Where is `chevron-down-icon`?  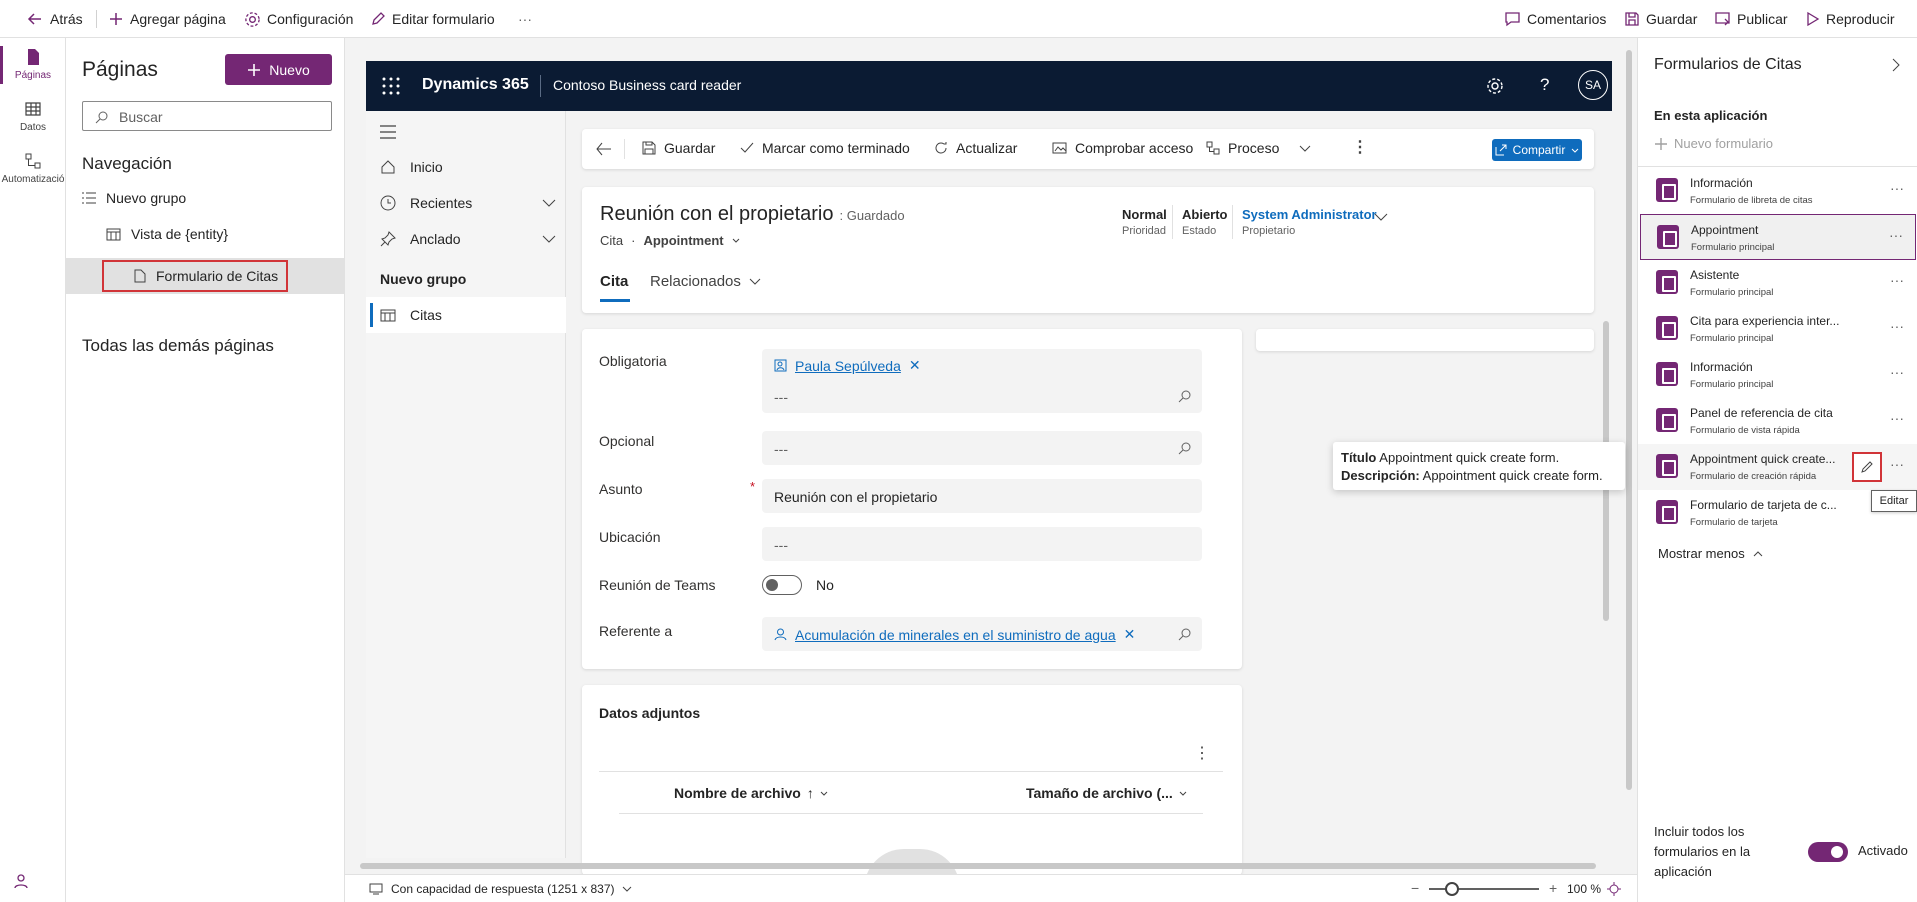 chevron-down-icon is located at coordinates (1381, 217).